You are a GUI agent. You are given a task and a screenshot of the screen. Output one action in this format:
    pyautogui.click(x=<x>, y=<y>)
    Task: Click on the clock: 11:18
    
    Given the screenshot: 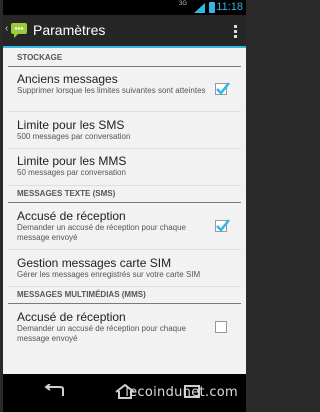 What is the action you would take?
    pyautogui.click(x=229, y=7)
    